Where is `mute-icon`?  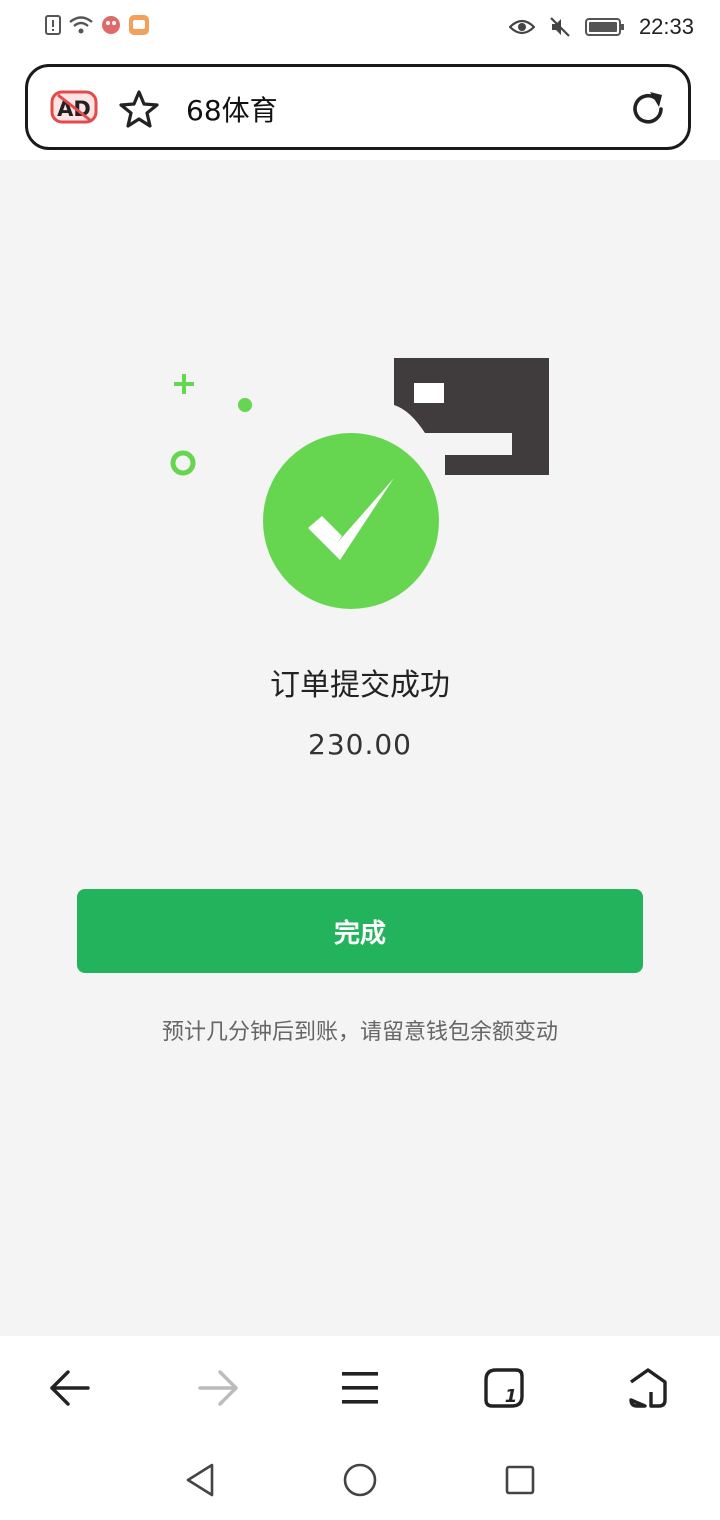
mute-icon is located at coordinates (560, 27).